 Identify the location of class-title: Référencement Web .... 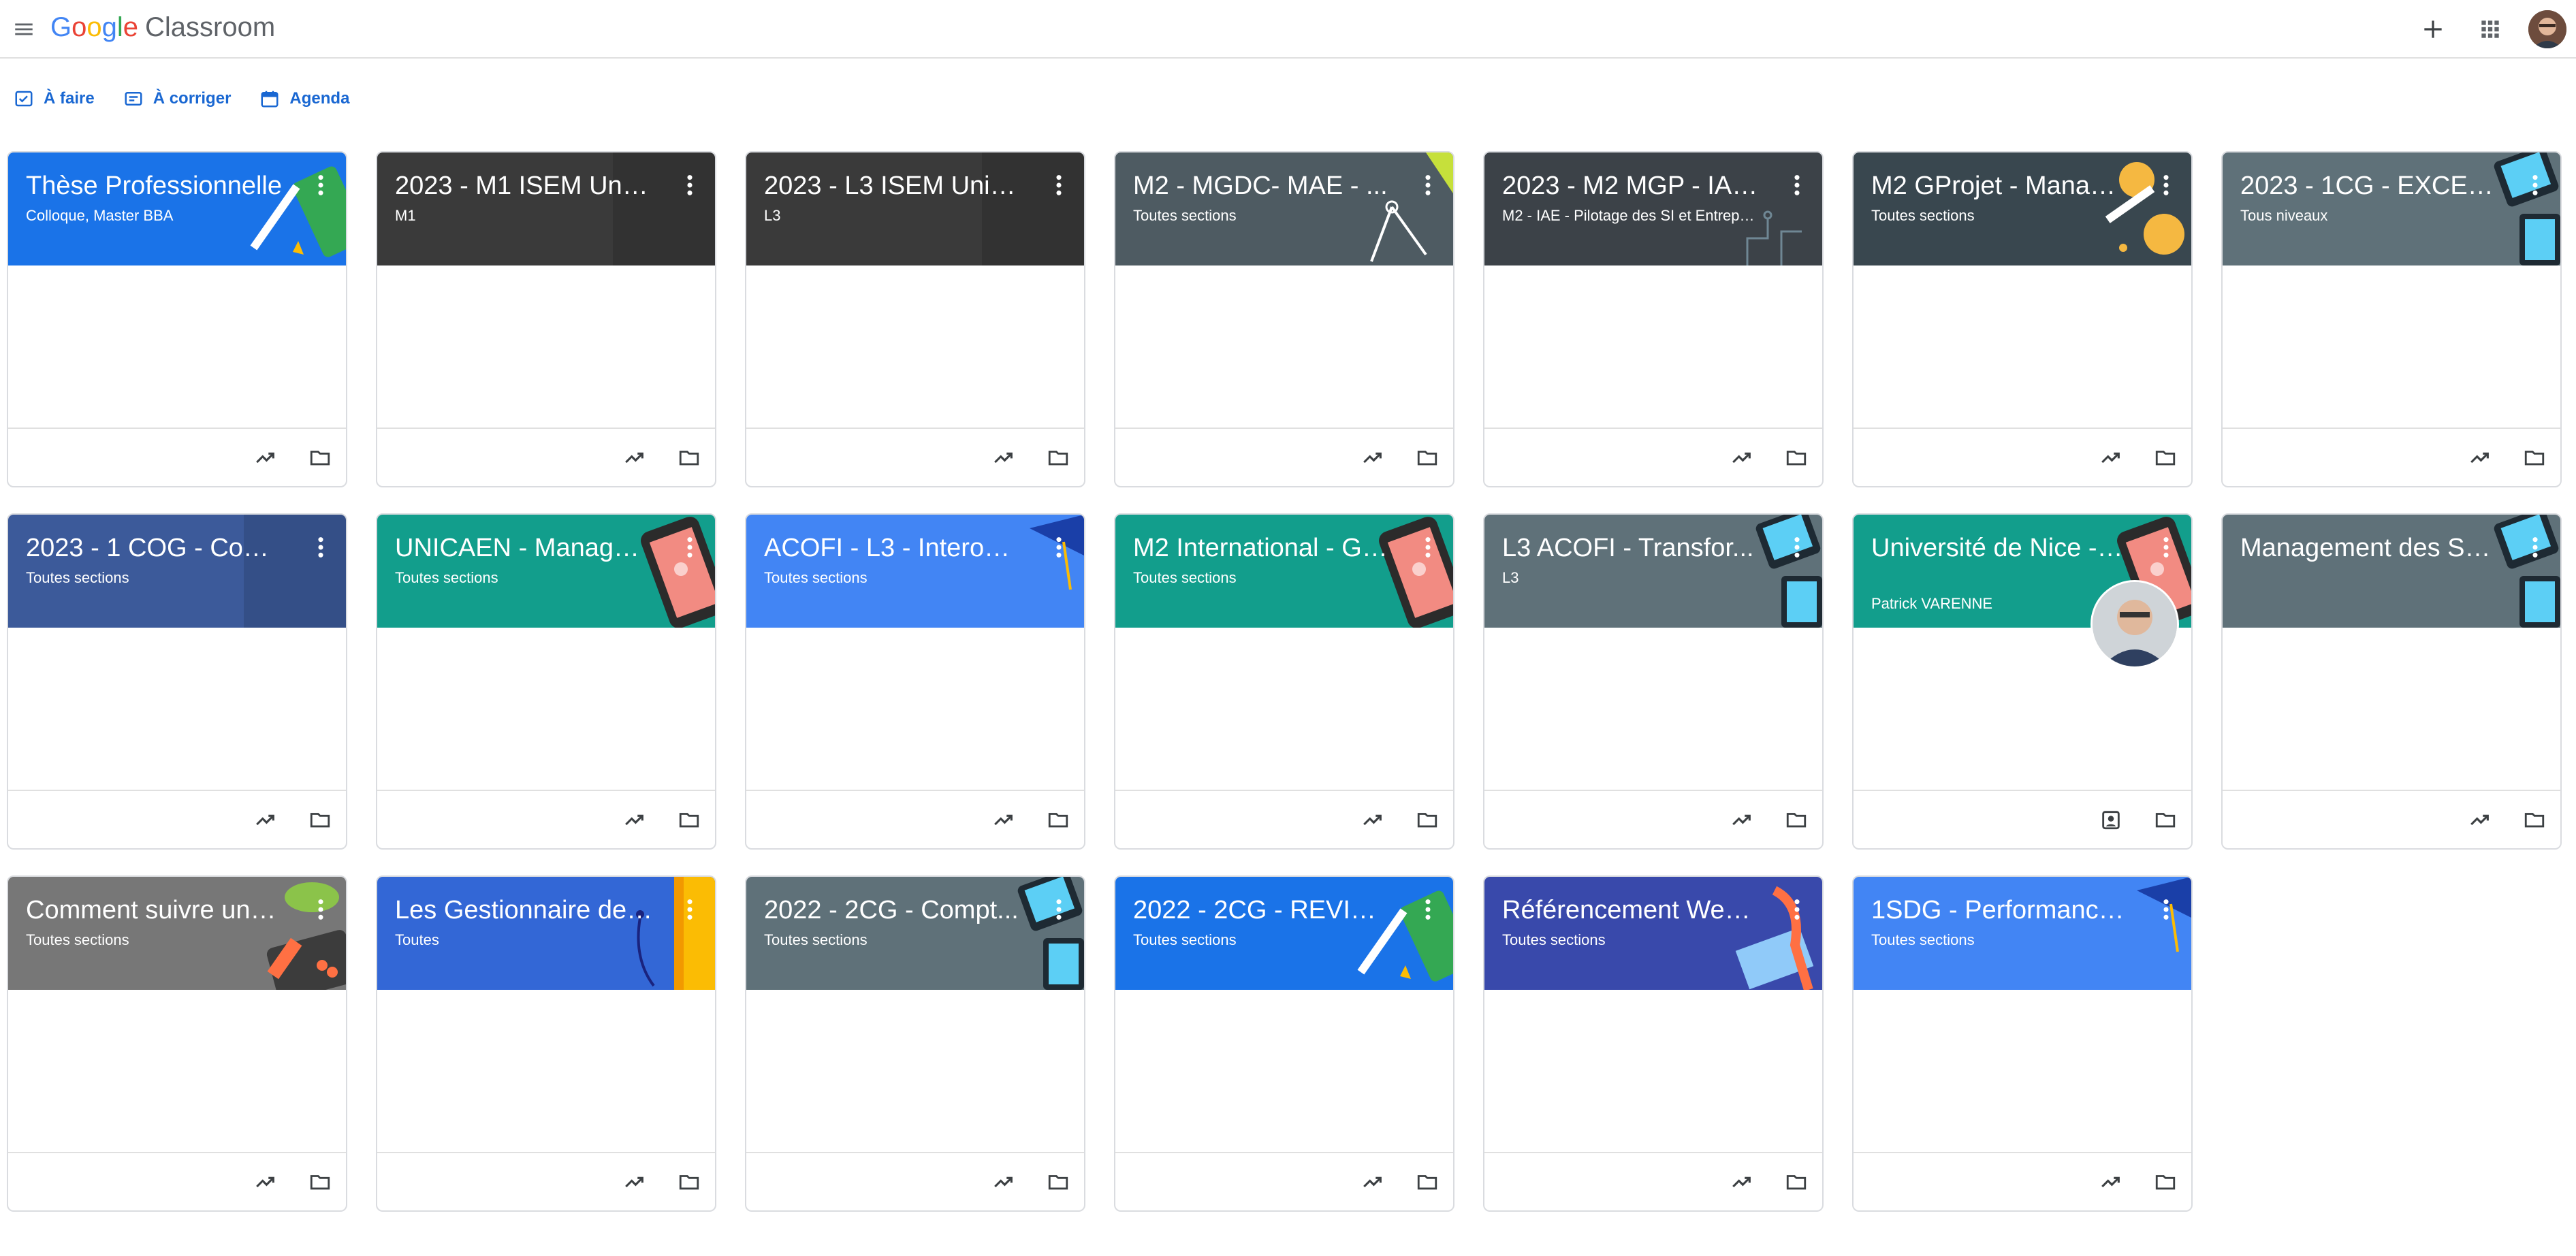
(1631, 910).